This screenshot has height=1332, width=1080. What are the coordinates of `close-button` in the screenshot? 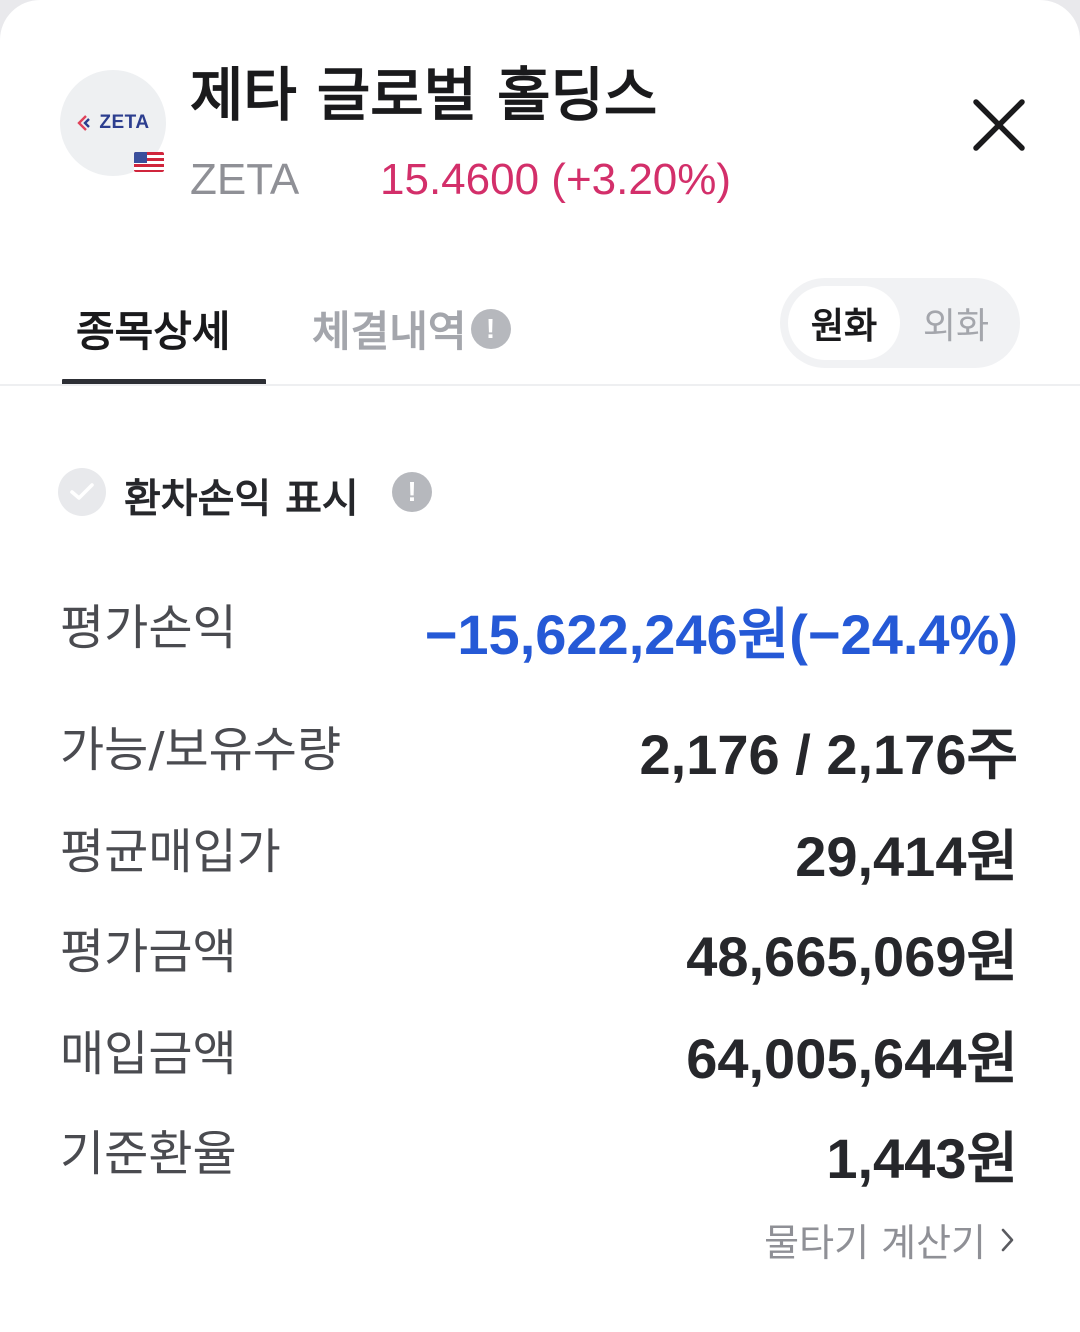 It's located at (999, 125).